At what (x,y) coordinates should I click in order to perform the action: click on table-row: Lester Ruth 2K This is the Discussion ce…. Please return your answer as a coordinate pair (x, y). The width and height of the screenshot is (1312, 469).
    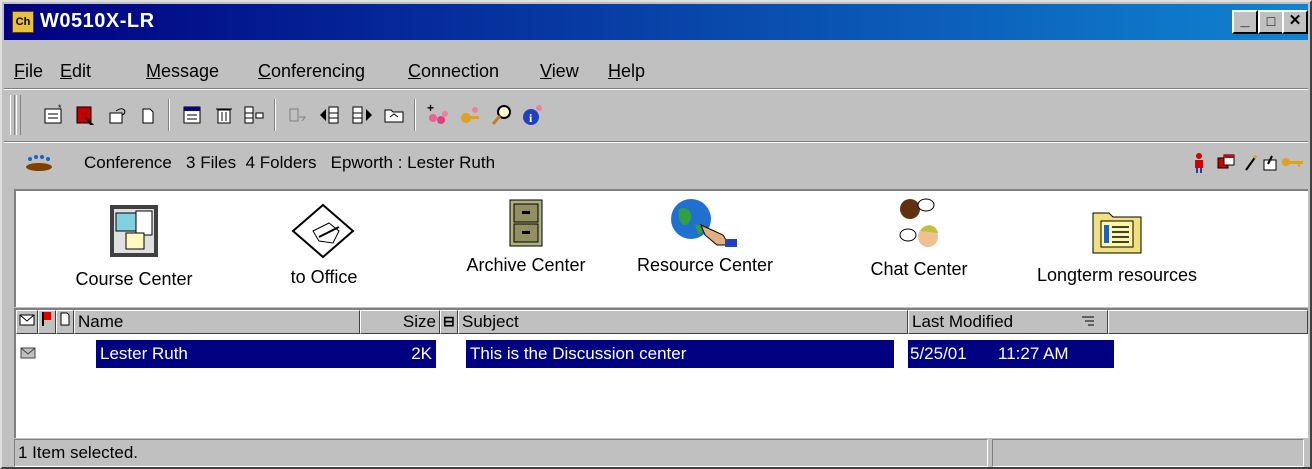
    Looking at the image, I should click on (662, 354).